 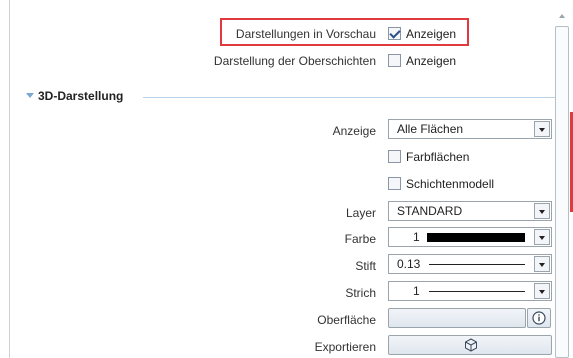 What do you see at coordinates (294, 61) in the screenshot?
I see `upper-layers-label: Darstellung der Oberschichten` at bounding box center [294, 61].